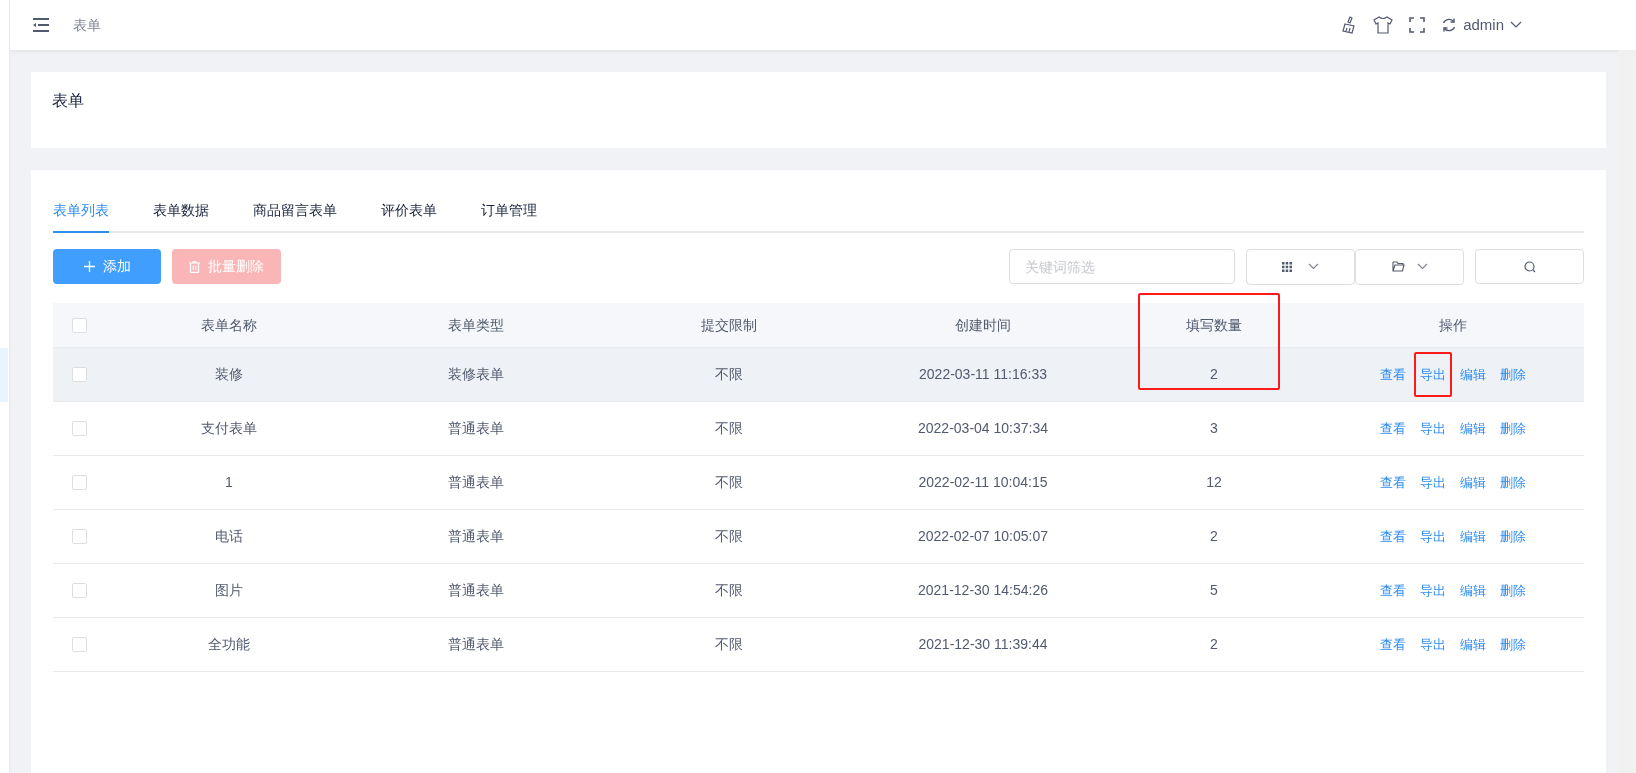 Image resolution: width=1636 pixels, height=773 pixels. What do you see at coordinates (1398, 266) in the screenshot?
I see `folder-icon` at bounding box center [1398, 266].